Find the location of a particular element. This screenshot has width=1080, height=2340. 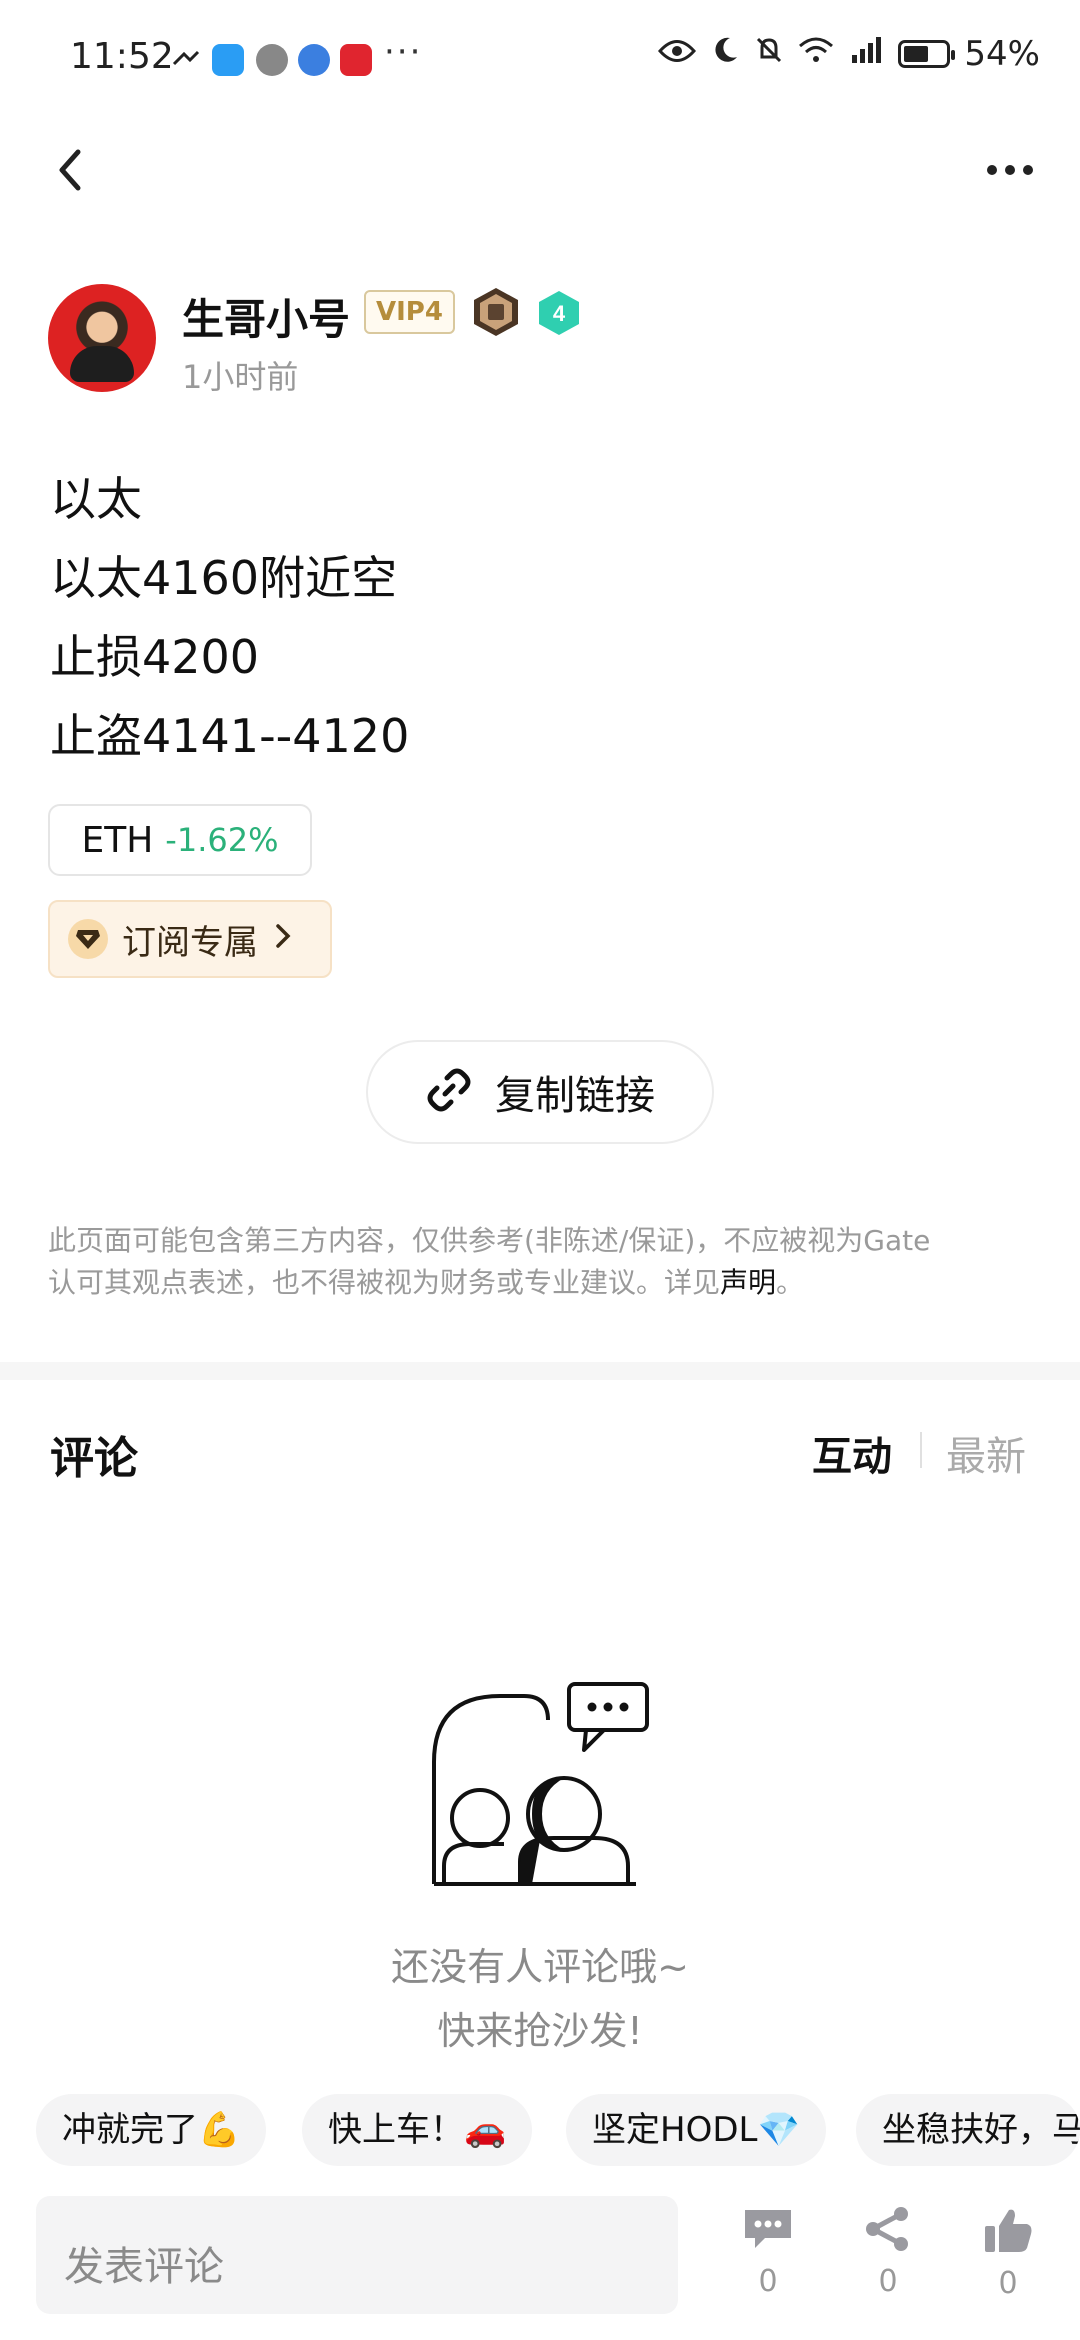

post-line: 以太4160附近空 is located at coordinates (224, 578).